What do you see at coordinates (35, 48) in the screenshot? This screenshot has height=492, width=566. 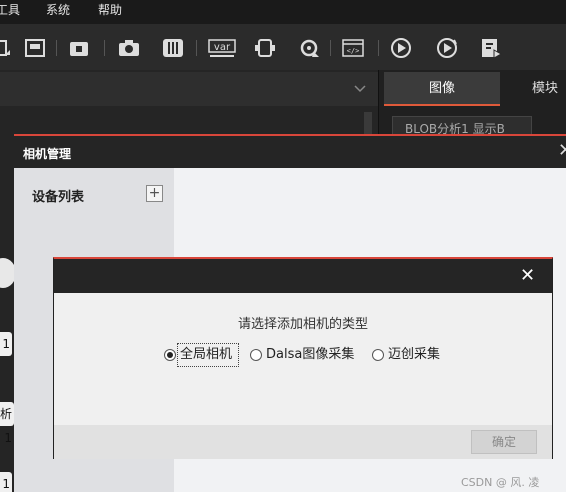 I see `save-icon` at bounding box center [35, 48].